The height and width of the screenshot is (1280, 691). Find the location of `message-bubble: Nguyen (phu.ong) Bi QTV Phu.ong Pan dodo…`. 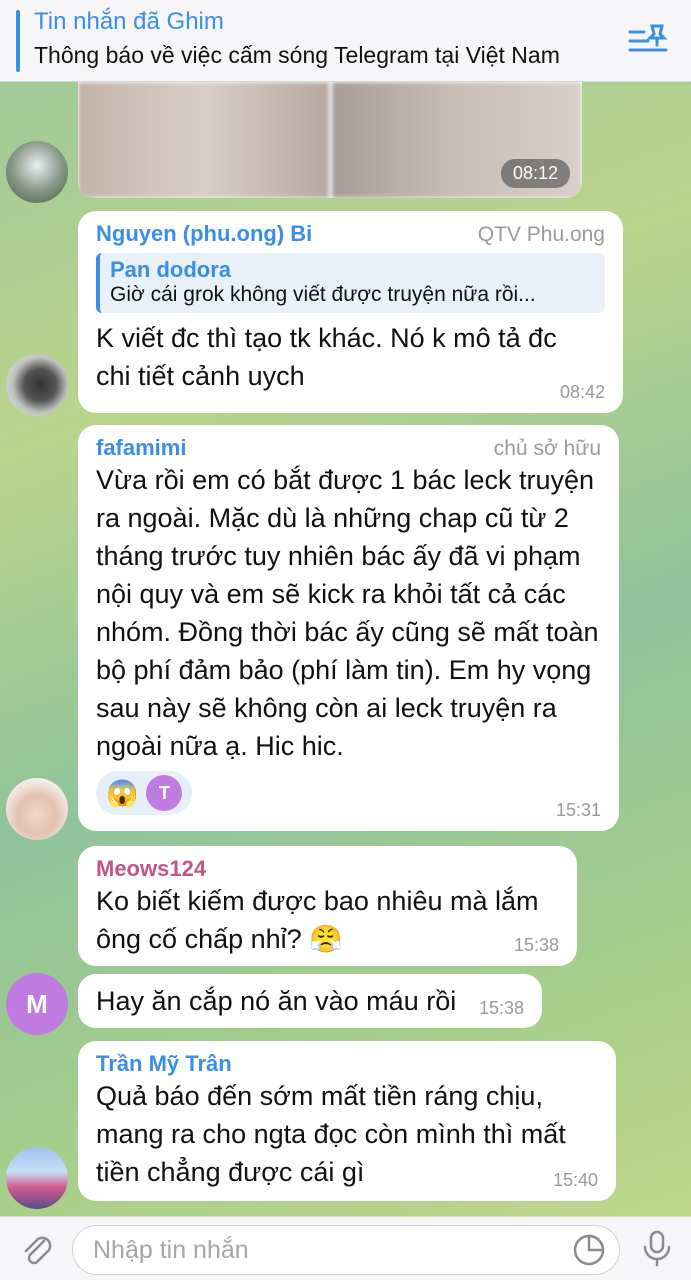

message-bubble: Nguyen (phu.ong) Bi QTV Phu.ong Pan dodo… is located at coordinates (350, 312).